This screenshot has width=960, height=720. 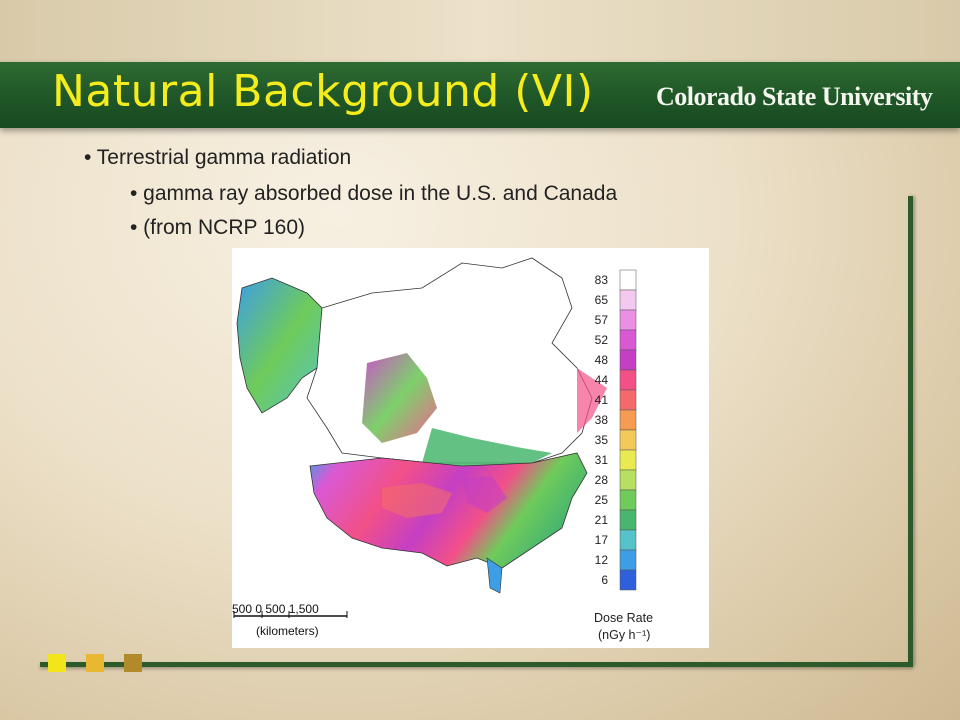 What do you see at coordinates (601, 440) in the screenshot?
I see `legend-label: 35` at bounding box center [601, 440].